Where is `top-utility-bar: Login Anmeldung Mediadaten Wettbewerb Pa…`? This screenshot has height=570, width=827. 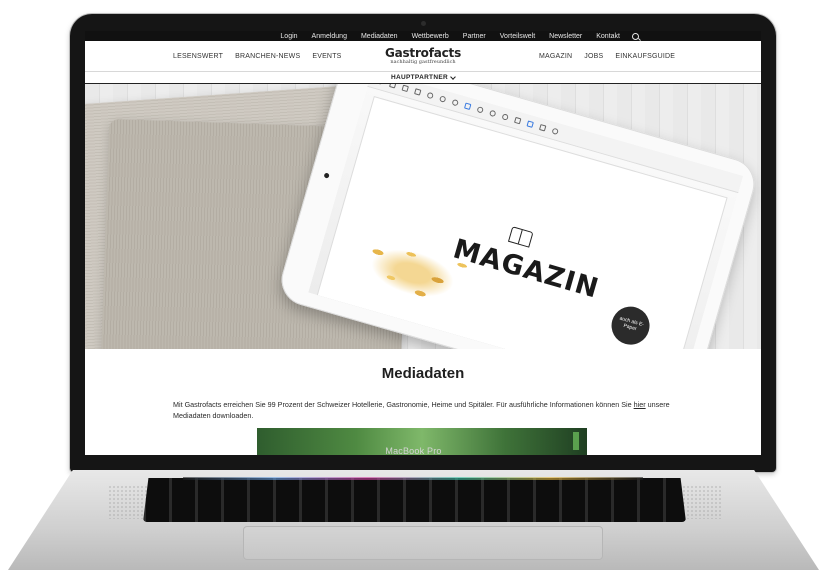 top-utility-bar: Login Anmeldung Mediadaten Wettbewerb Pa… is located at coordinates (423, 36).